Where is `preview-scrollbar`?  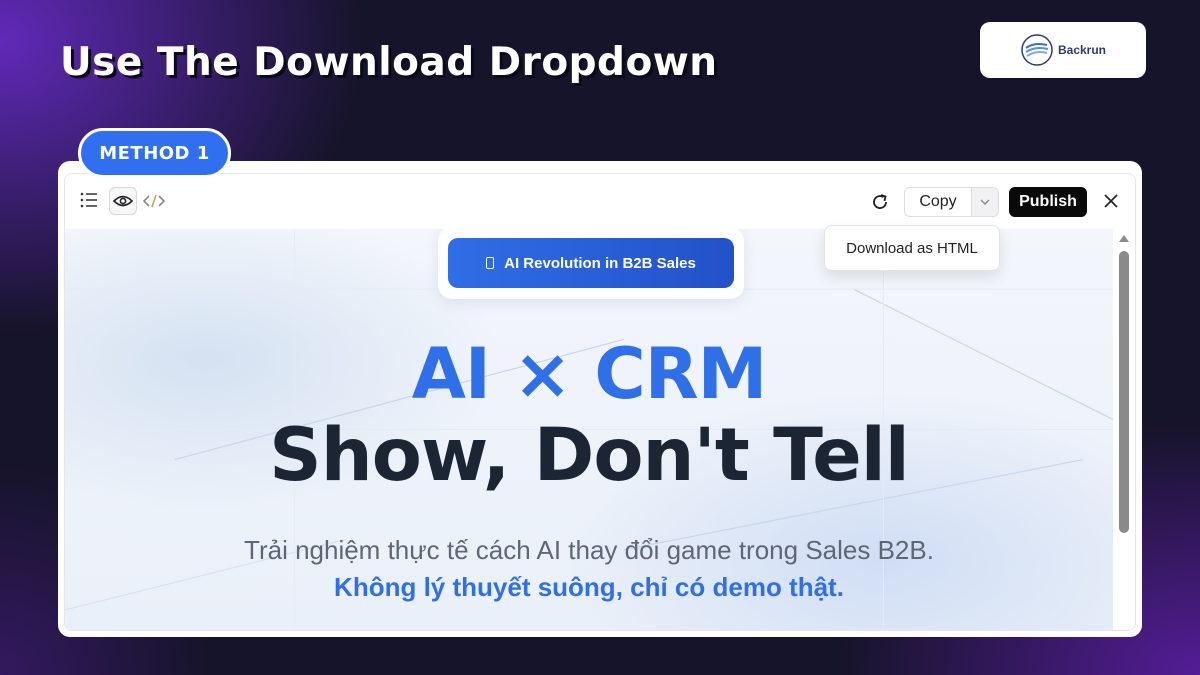 preview-scrollbar is located at coordinates (1124, 429).